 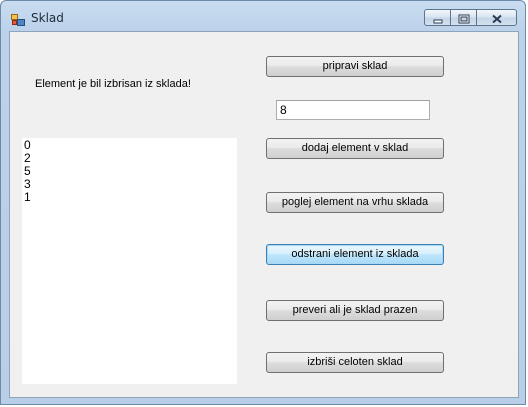 I want to click on minimize-button, so click(x=437, y=17).